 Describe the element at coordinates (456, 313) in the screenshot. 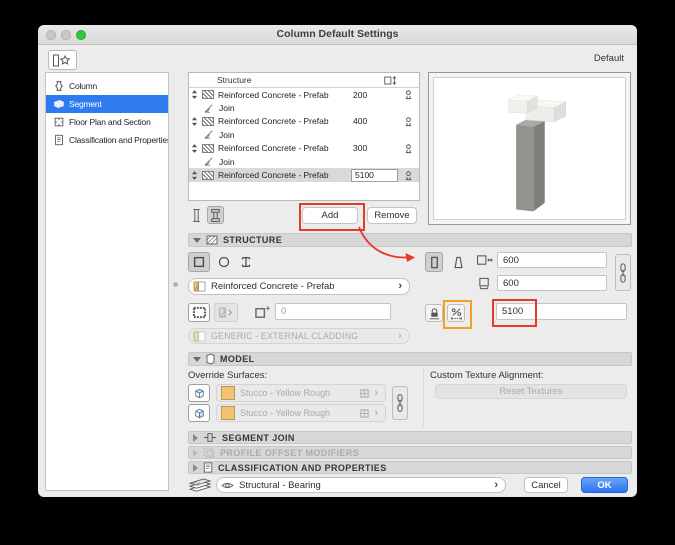

I see `proportional-height-button` at that location.